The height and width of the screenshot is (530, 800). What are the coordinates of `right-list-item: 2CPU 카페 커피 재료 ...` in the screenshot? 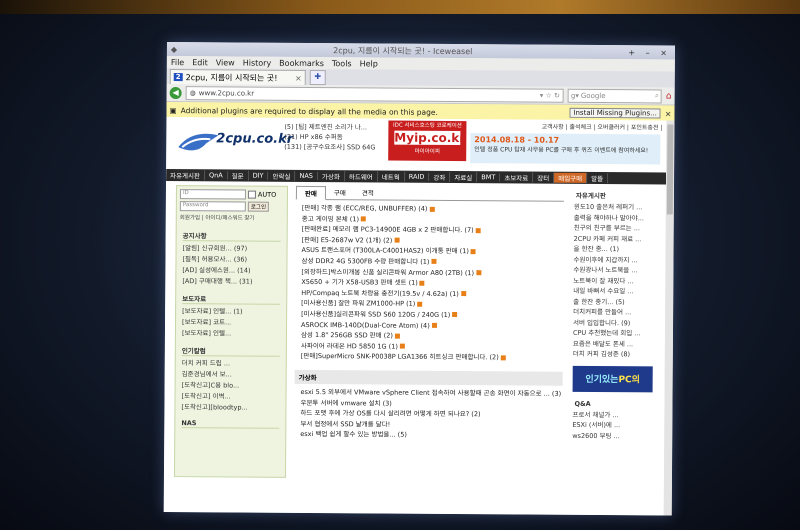 It's located at (614, 238).